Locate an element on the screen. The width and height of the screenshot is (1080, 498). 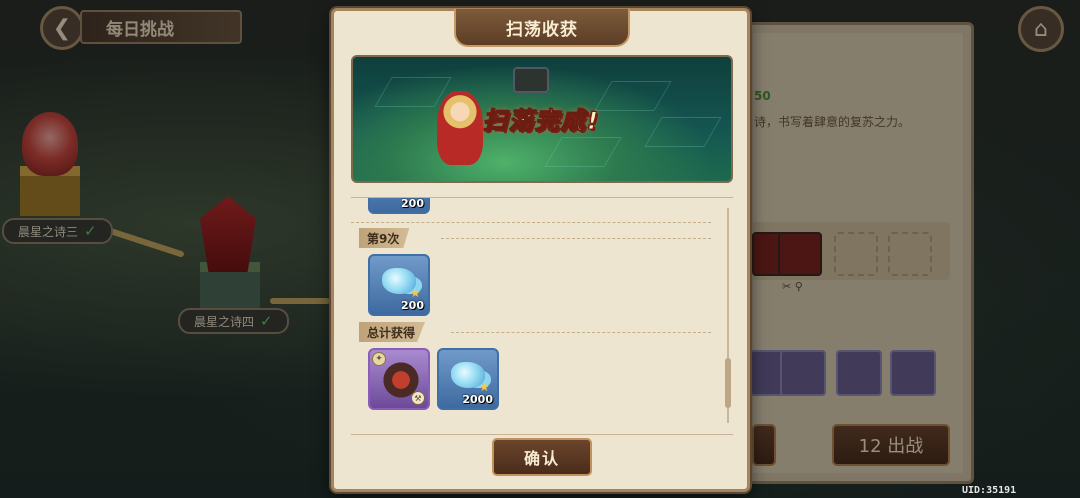
scrollbar-thumb is located at coordinates (728, 383).